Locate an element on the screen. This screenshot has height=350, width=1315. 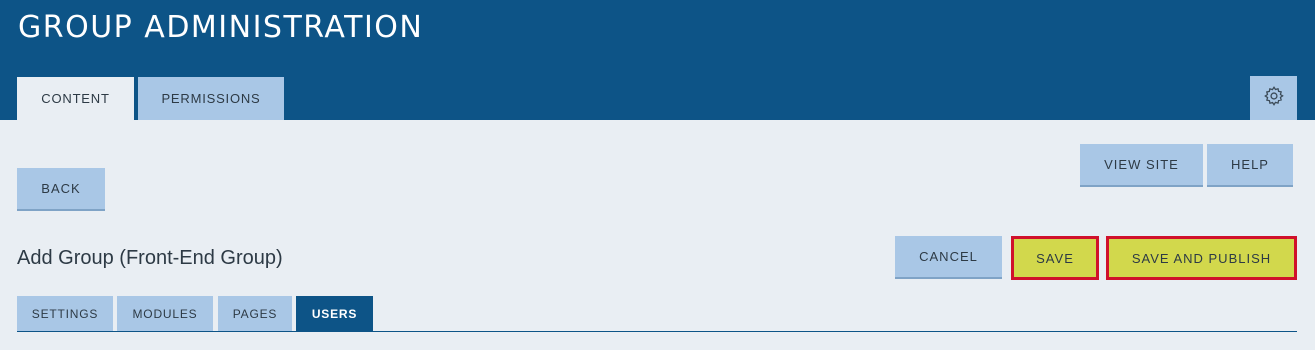
save-button: SAVE is located at coordinates (1055, 258).